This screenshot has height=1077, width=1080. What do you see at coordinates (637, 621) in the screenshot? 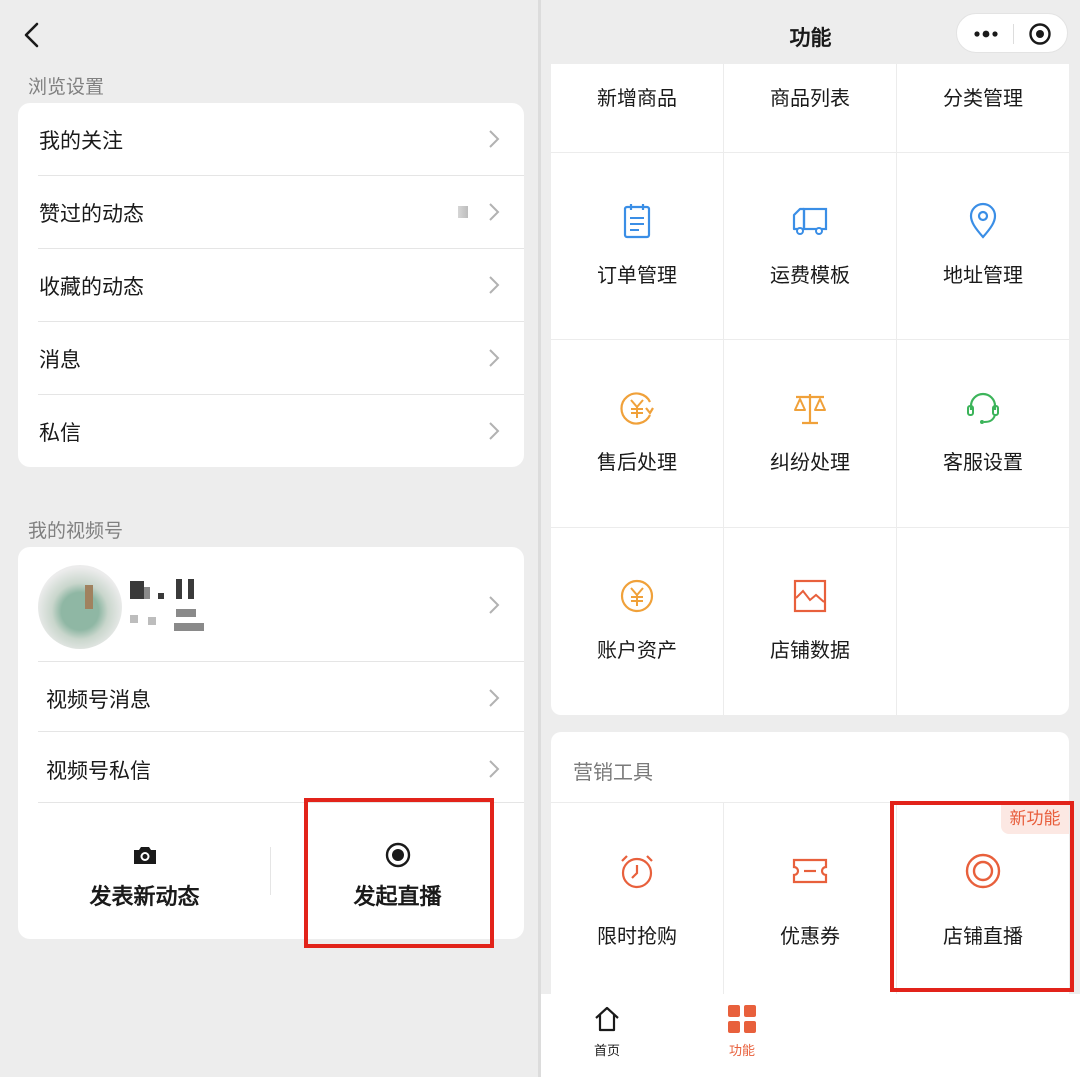
I see `grid-item-account-assets: 账户资产` at bounding box center [637, 621].